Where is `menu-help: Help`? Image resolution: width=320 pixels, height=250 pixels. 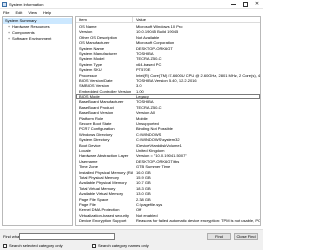 menu-help: Help is located at coordinates (47, 12).